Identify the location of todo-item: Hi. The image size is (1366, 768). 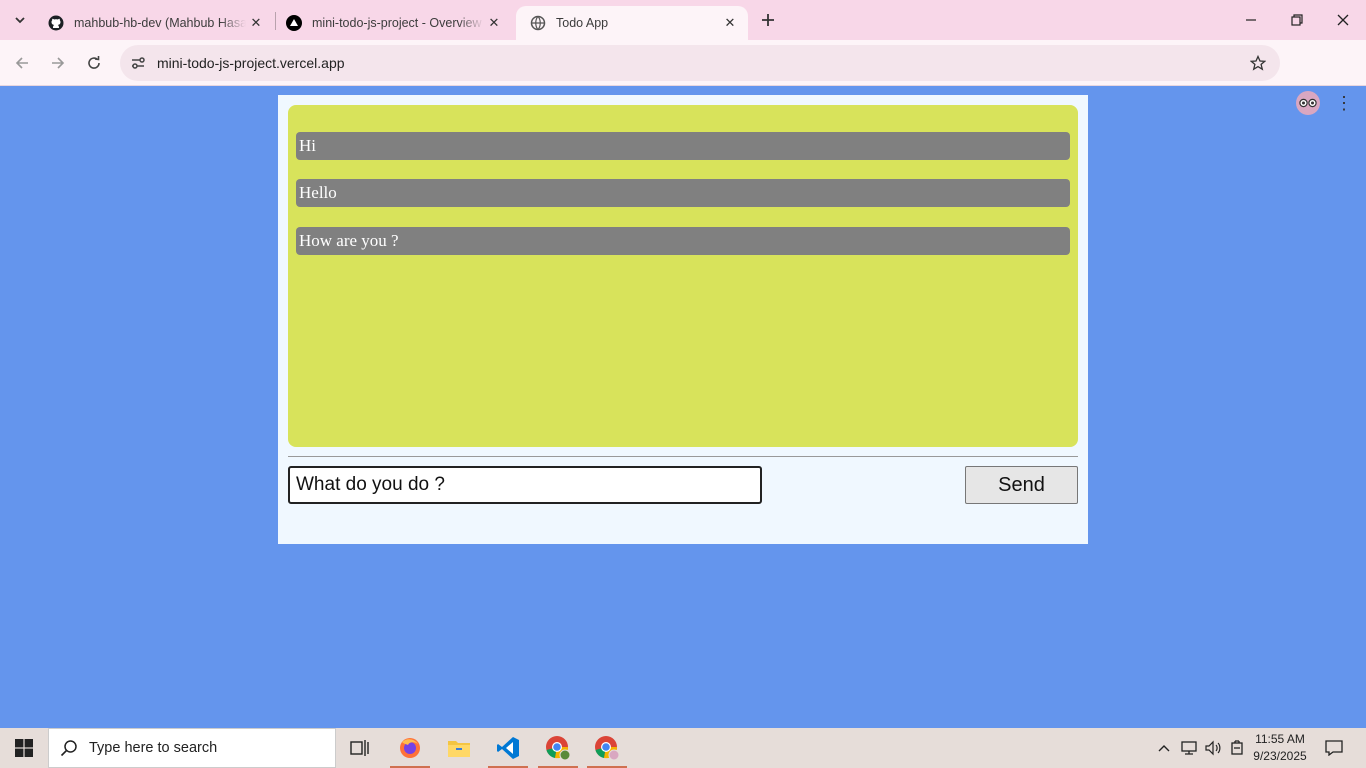
(683, 146).